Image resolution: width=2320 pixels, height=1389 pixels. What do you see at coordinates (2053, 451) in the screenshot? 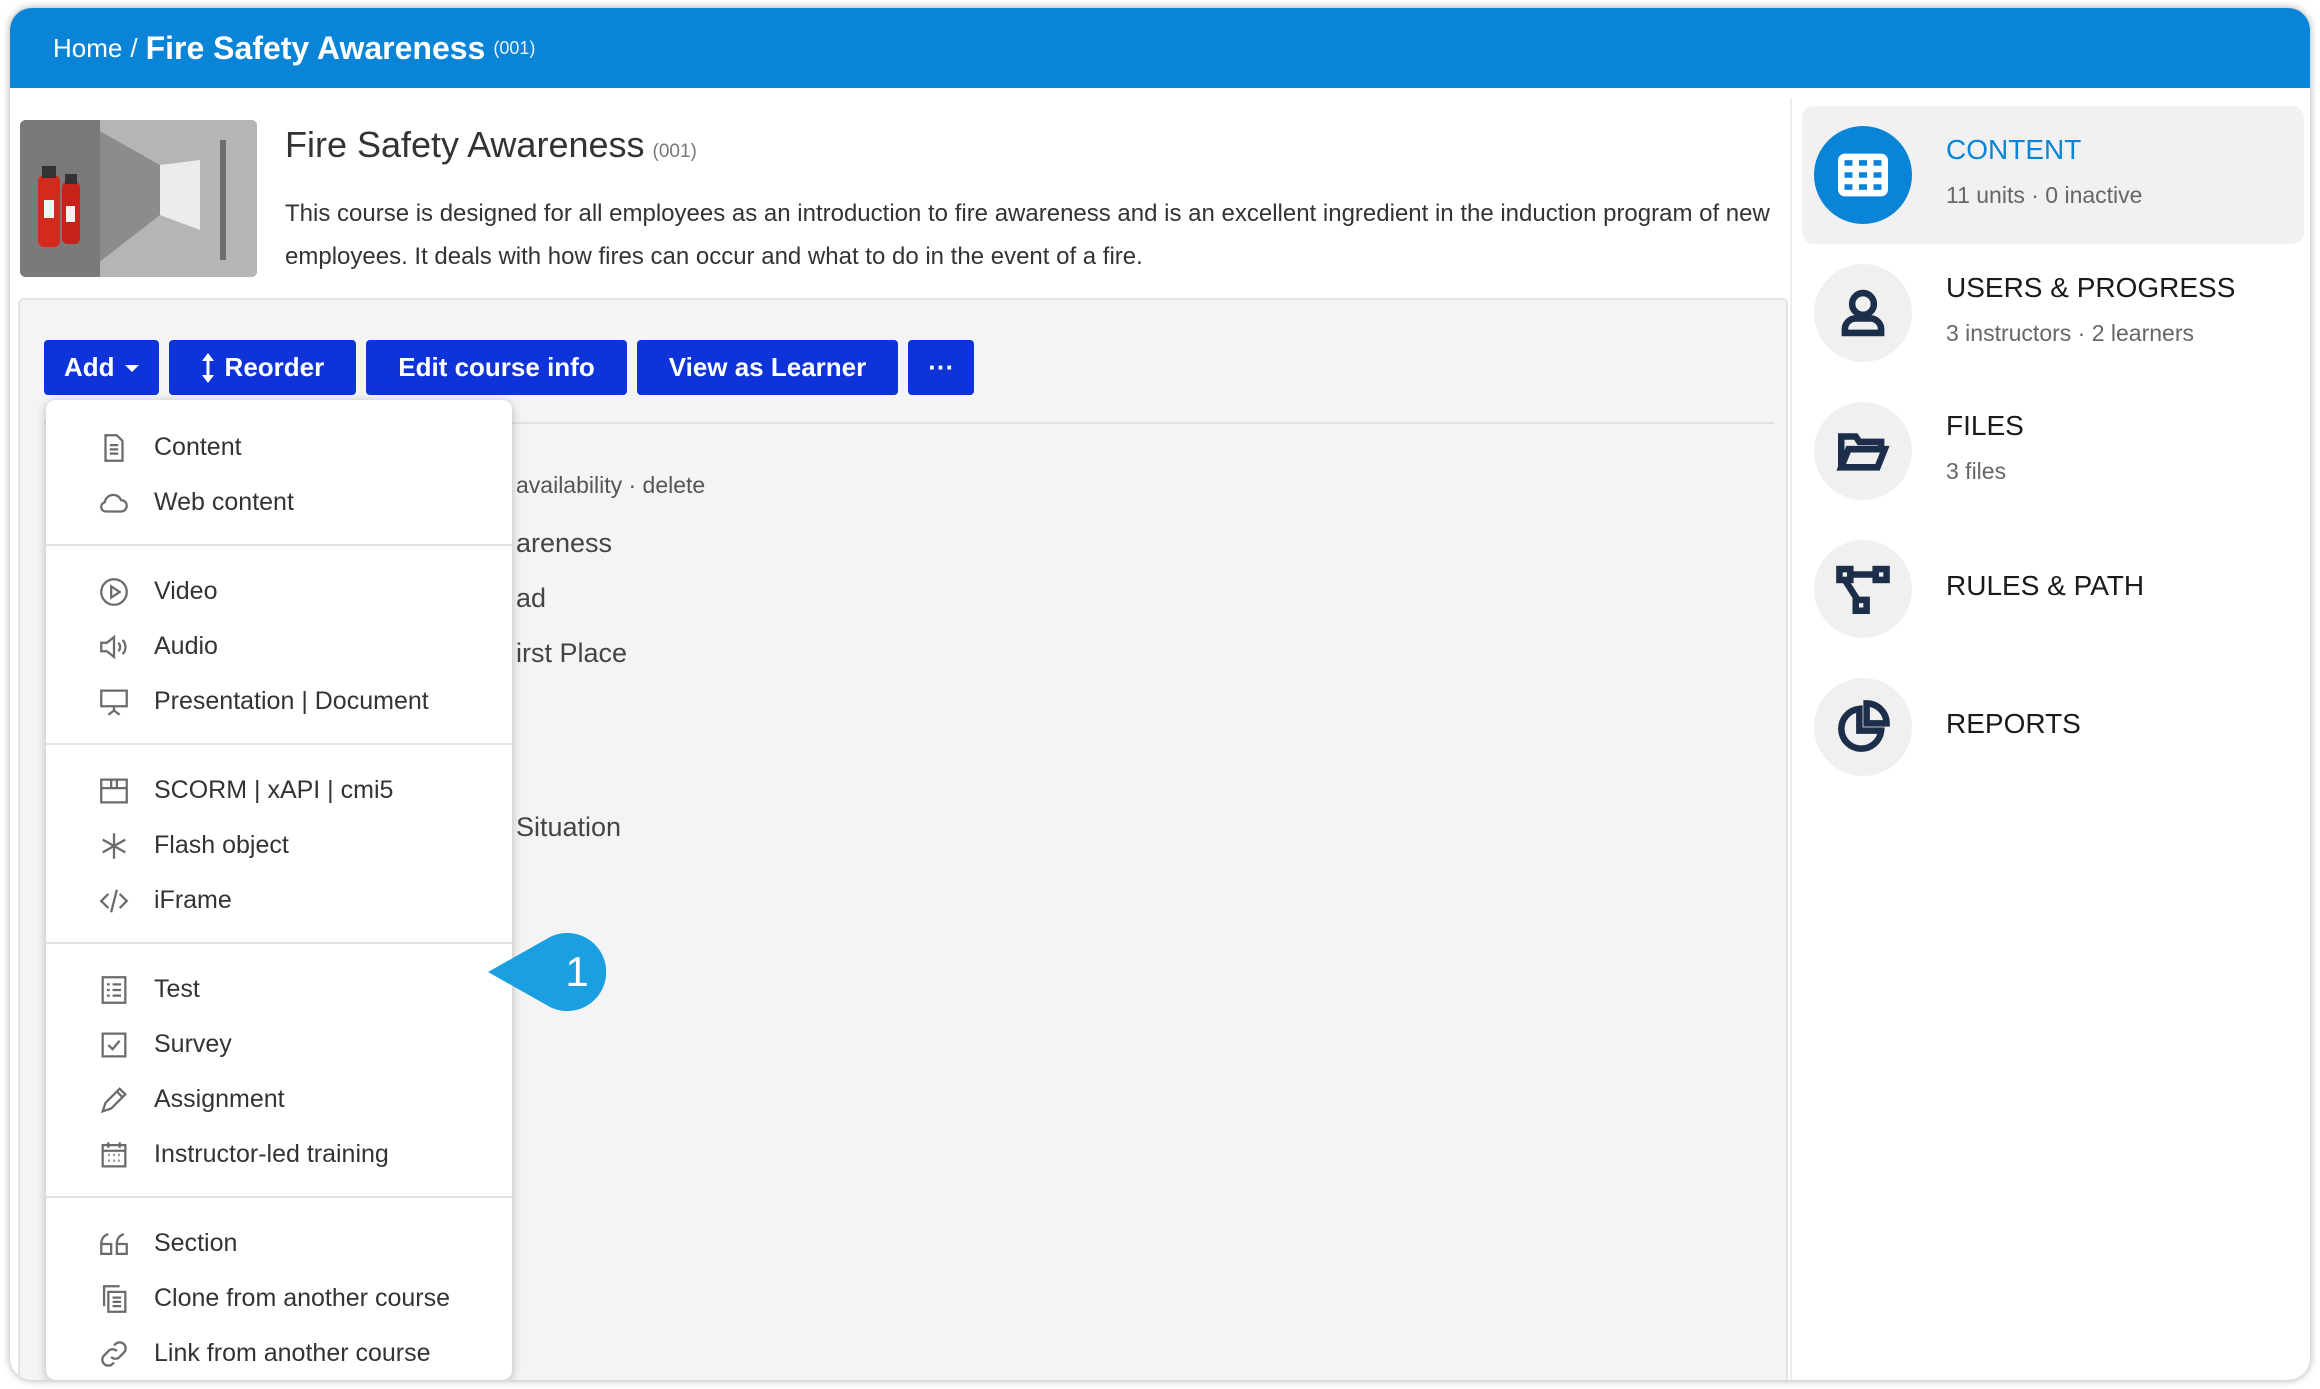
I see `sidebar-item-files: FILES 3 files` at bounding box center [2053, 451].